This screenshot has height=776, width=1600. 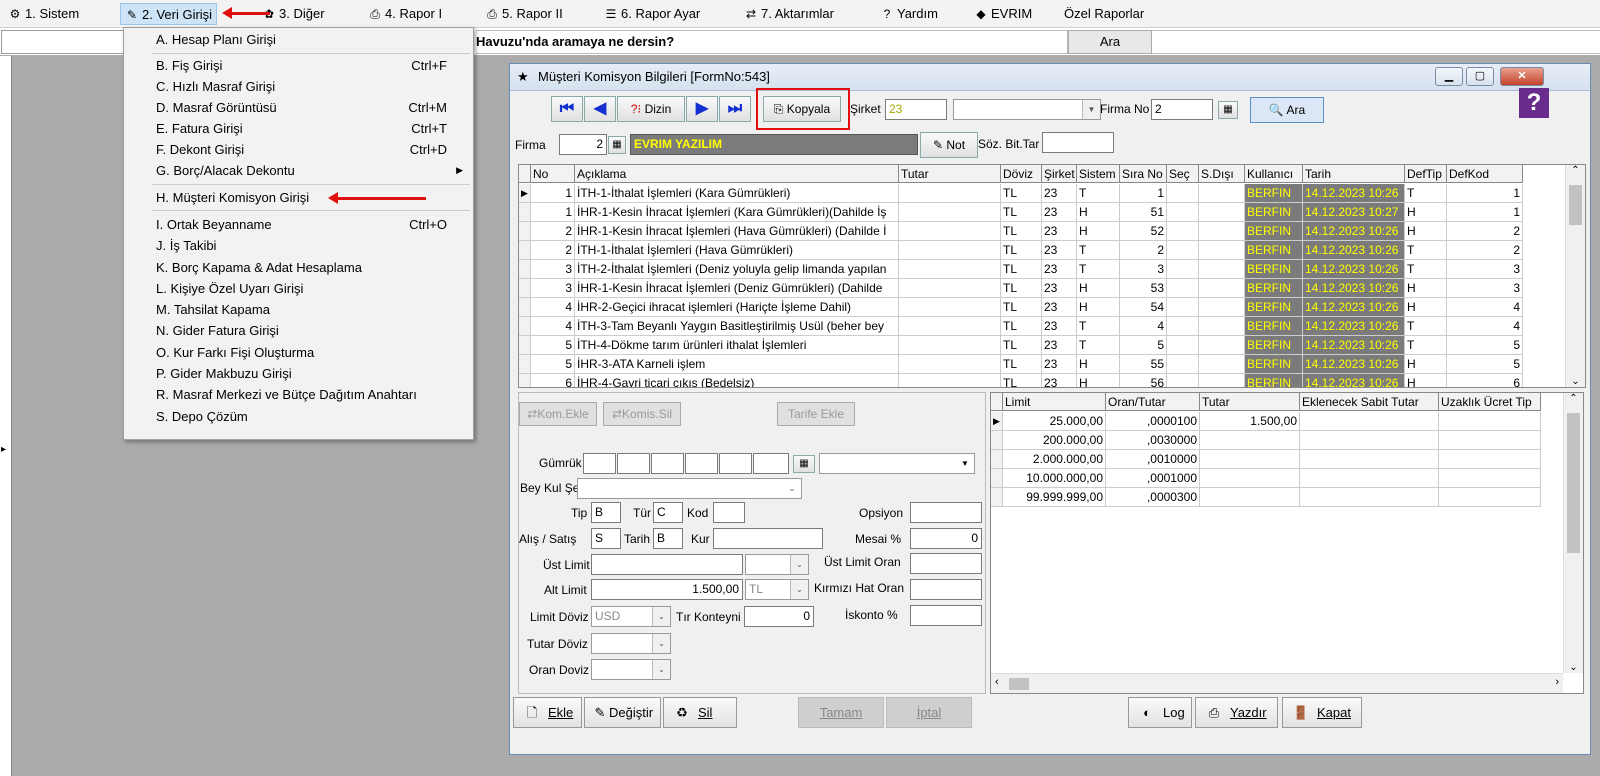 What do you see at coordinates (631, 643) in the screenshot?
I see `tutar-doviz-combo: ⌄` at bounding box center [631, 643].